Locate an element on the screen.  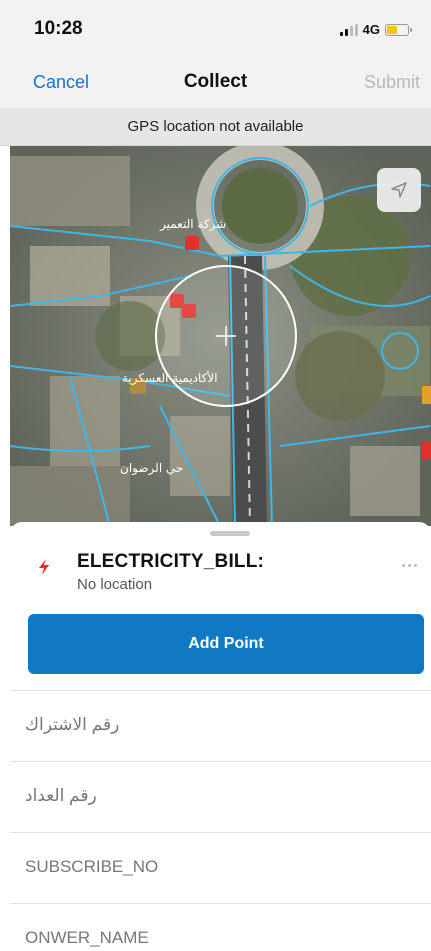
more-options-icon is located at coordinates (409, 565).